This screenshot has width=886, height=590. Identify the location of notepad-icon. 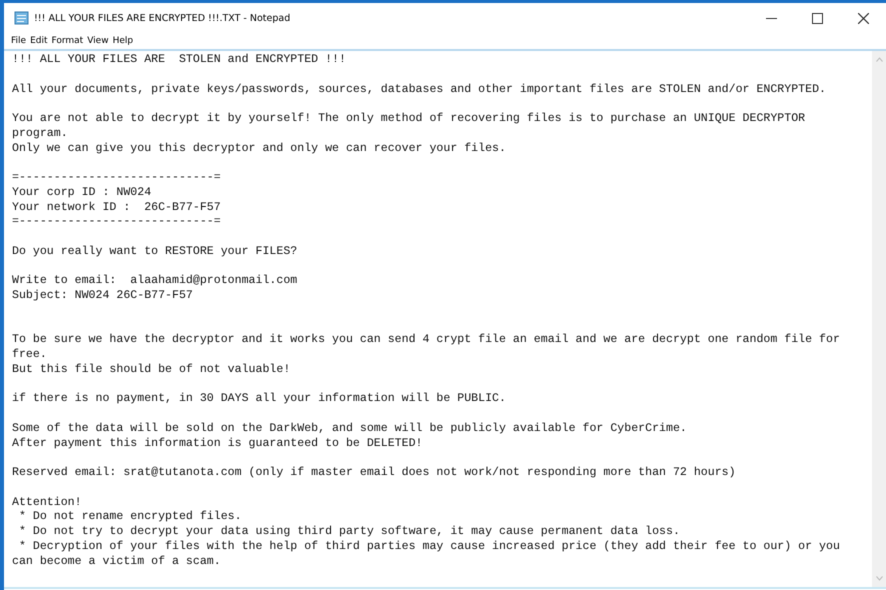
(22, 18).